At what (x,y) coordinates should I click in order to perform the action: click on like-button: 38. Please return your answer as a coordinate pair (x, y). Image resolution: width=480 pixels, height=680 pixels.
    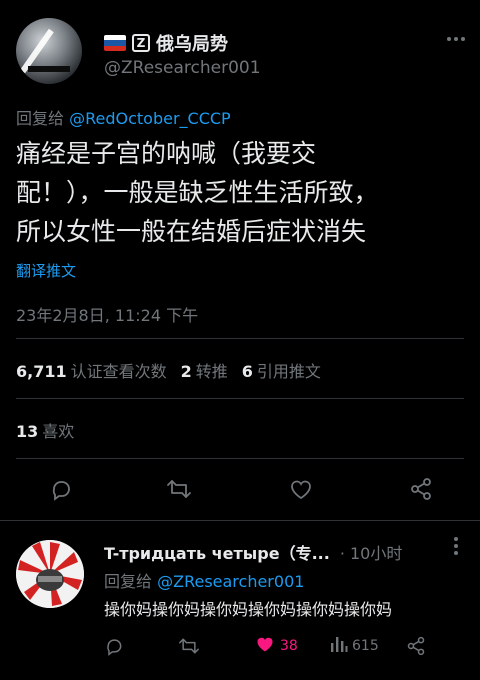
    Looking at the image, I should click on (276, 646).